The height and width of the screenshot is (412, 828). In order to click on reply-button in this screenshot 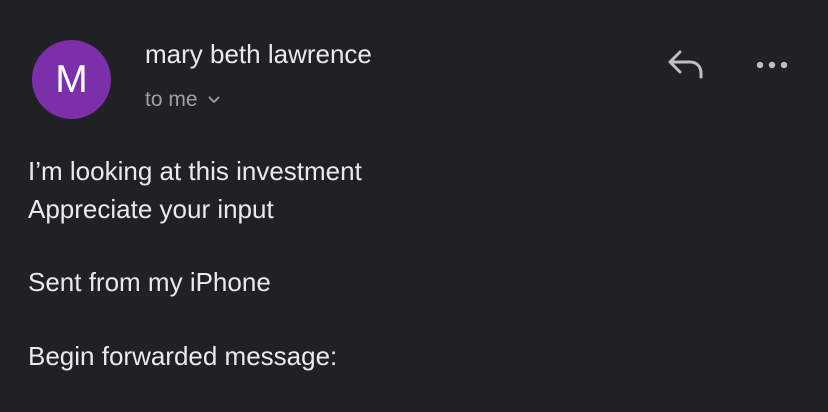, I will do `click(685, 66)`.